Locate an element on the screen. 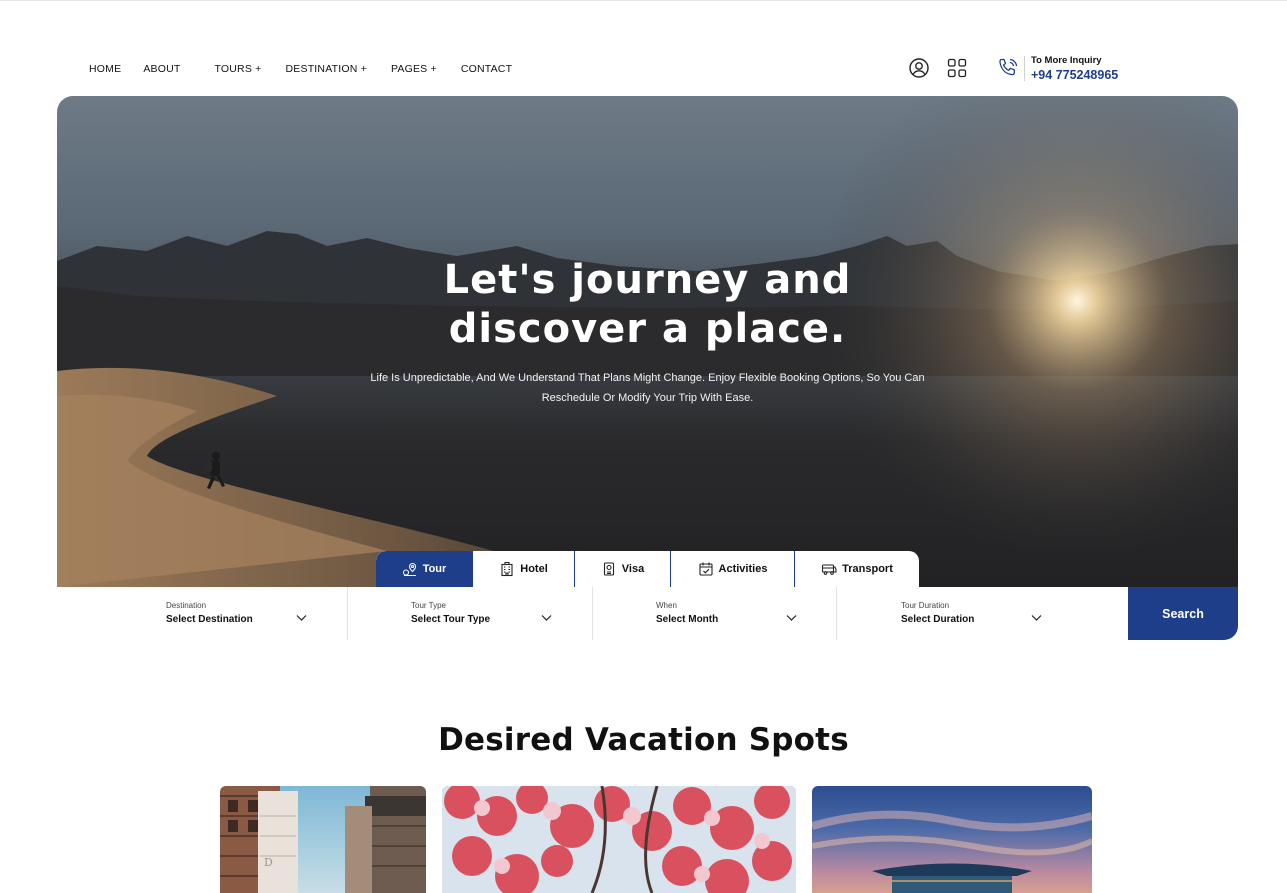 The height and width of the screenshot is (893, 1287). destination-card-palace is located at coordinates (952, 839).